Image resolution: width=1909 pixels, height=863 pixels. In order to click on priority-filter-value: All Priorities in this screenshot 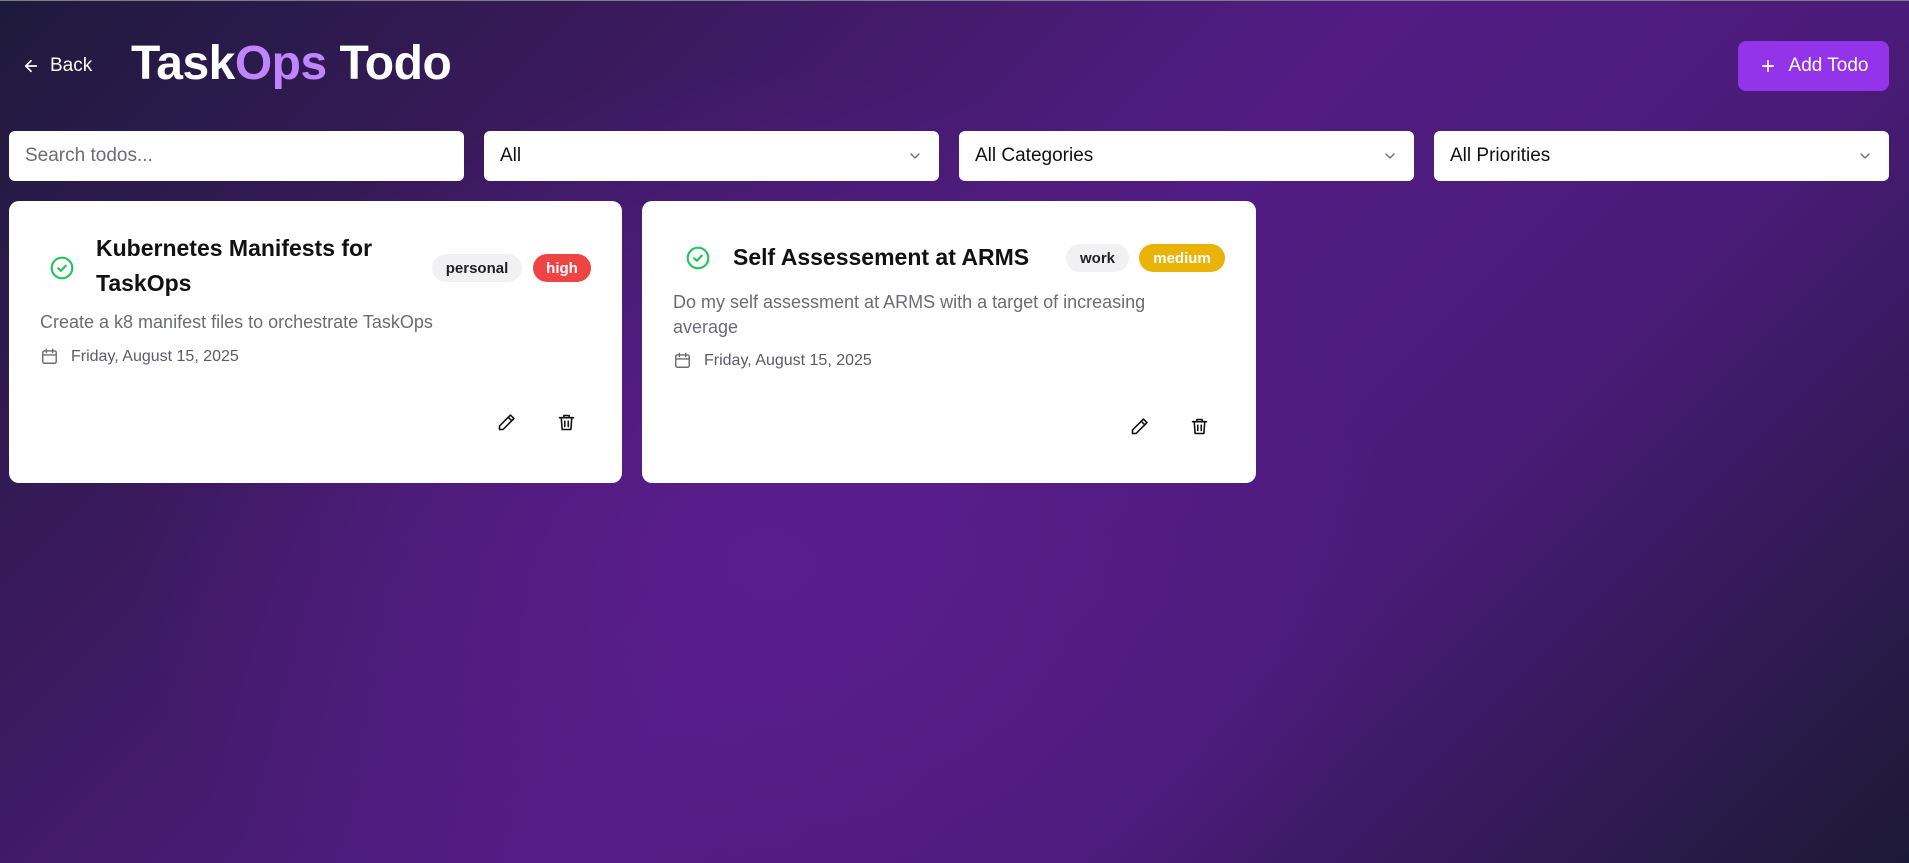, I will do `click(1500, 155)`.